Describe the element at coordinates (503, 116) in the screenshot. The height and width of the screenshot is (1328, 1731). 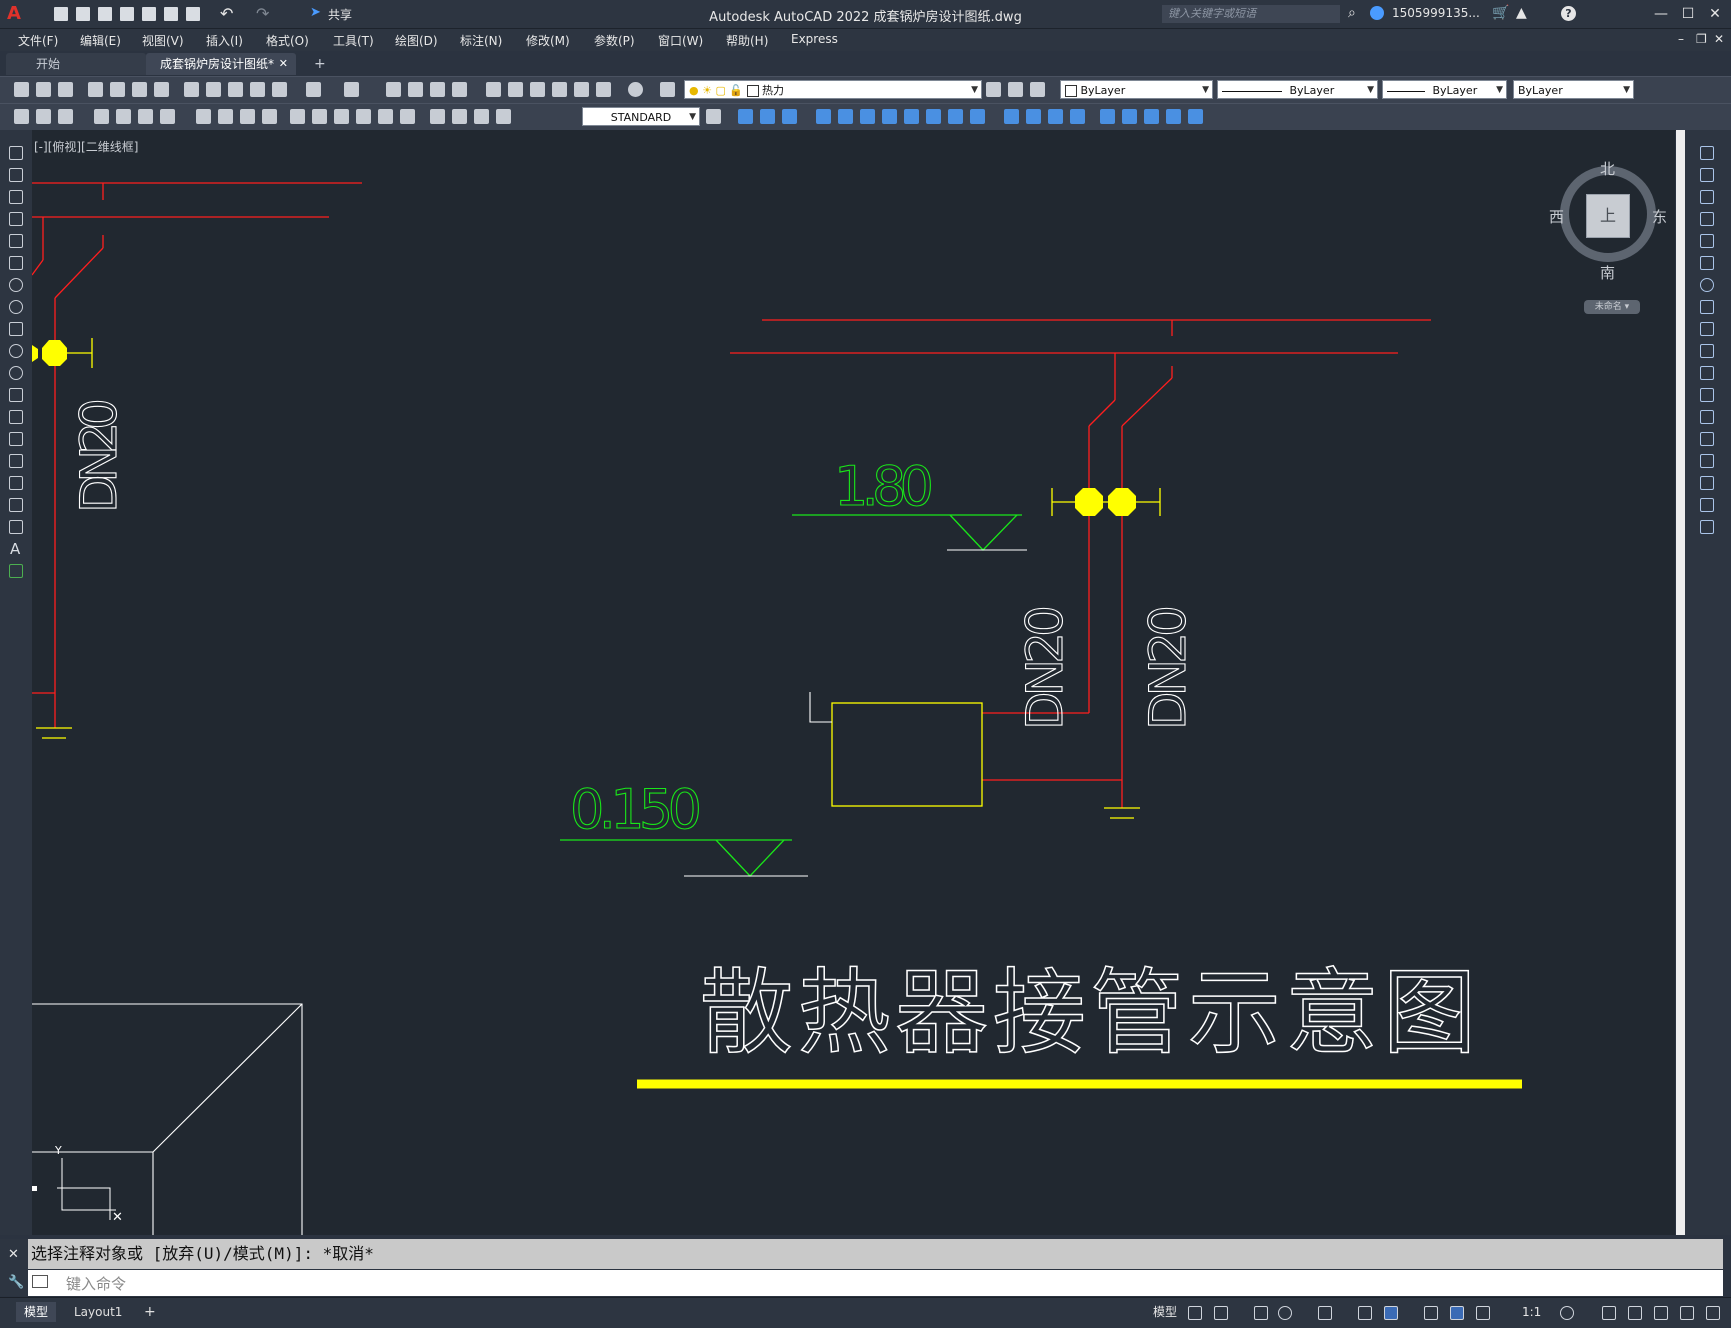
I see `dim-style-icon` at that location.